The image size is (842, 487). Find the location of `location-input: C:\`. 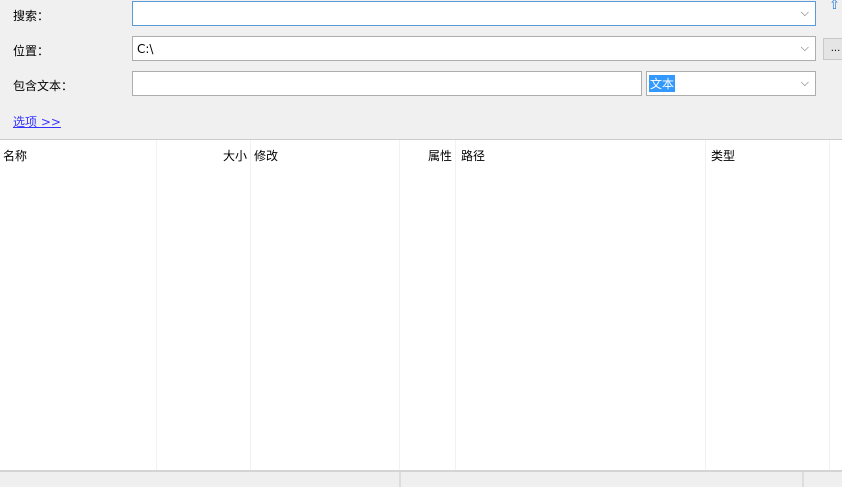

location-input: C:\ is located at coordinates (145, 49).